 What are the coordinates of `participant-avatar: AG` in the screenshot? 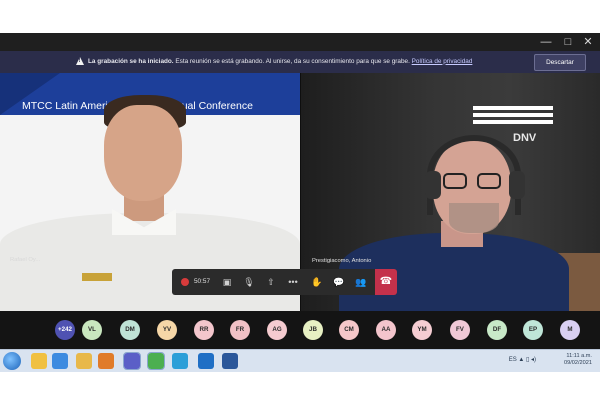 It's located at (277, 330).